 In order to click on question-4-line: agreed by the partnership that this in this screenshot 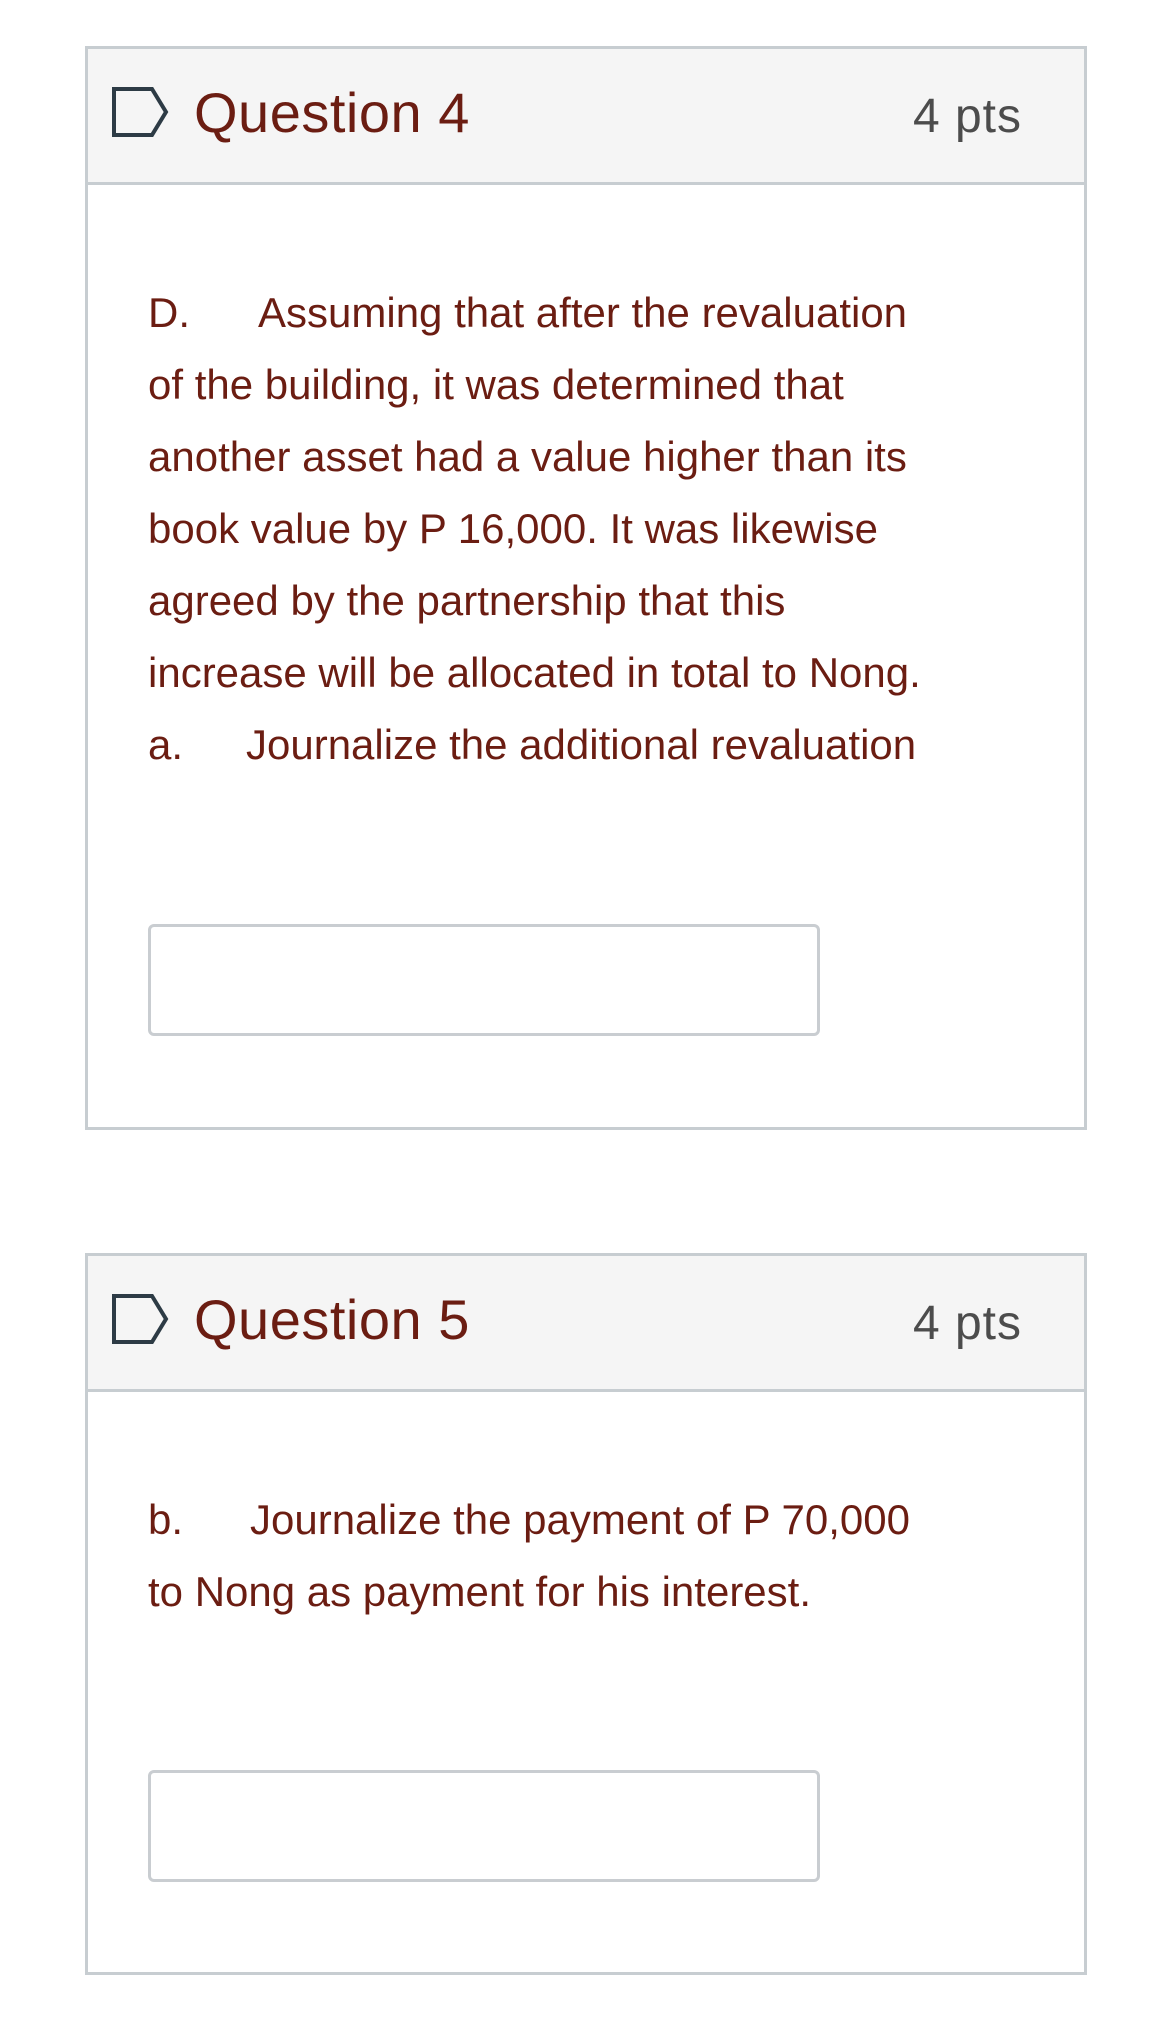, I will do `click(596, 601)`.